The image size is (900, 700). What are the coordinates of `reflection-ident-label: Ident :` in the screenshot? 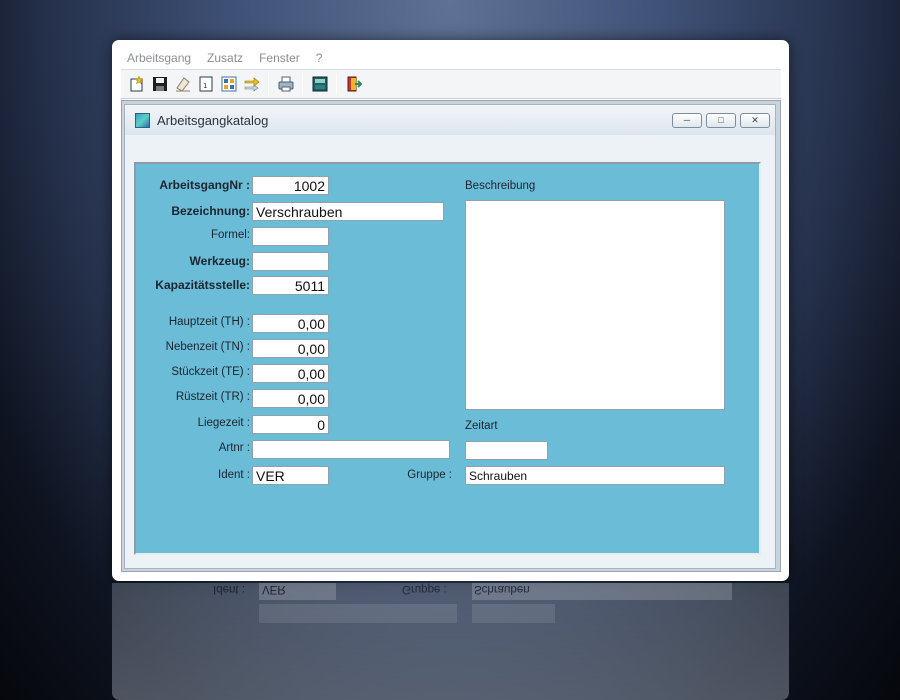 It's located at (229, 589).